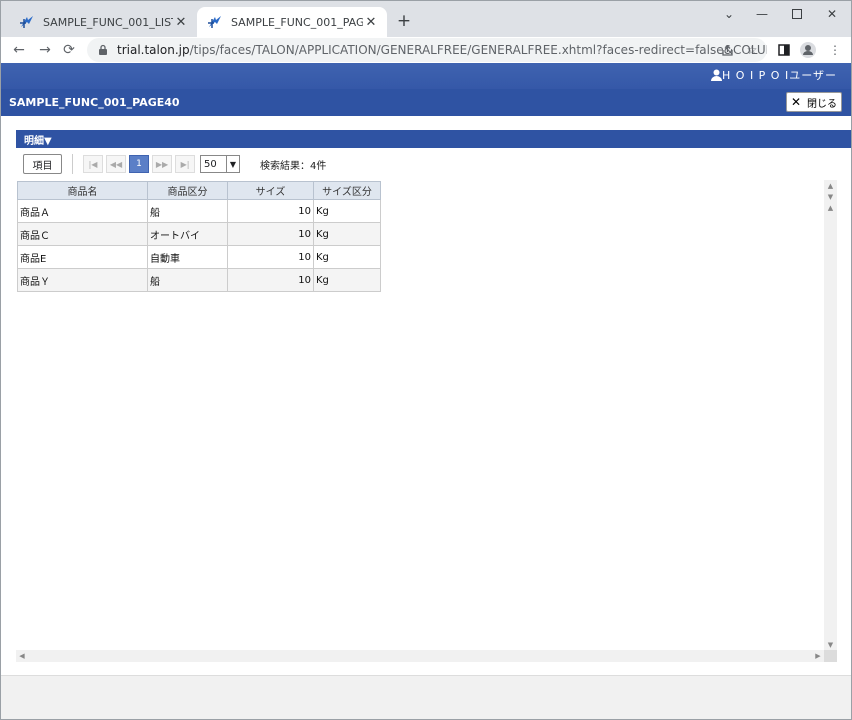 Image resolution: width=852 pixels, height=720 pixels. Describe the element at coordinates (426, 76) in the screenshot. I see `app-top-bar: H O I P O Iユーザー` at that location.